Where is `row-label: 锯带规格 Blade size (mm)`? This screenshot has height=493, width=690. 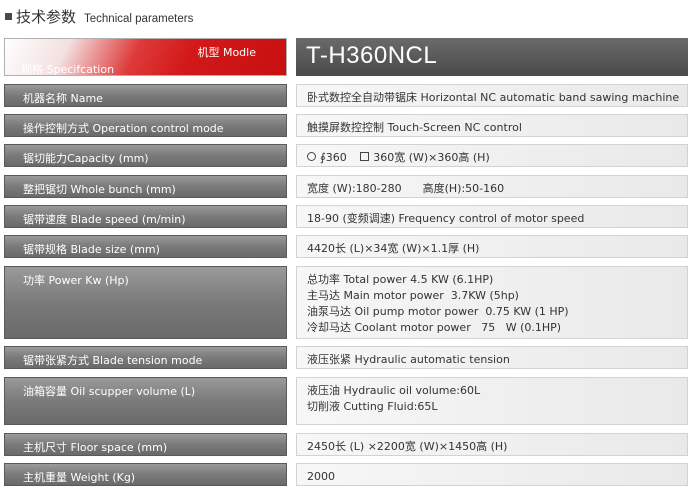
row-label: 锯带规格 Blade size (mm) is located at coordinates (145, 246).